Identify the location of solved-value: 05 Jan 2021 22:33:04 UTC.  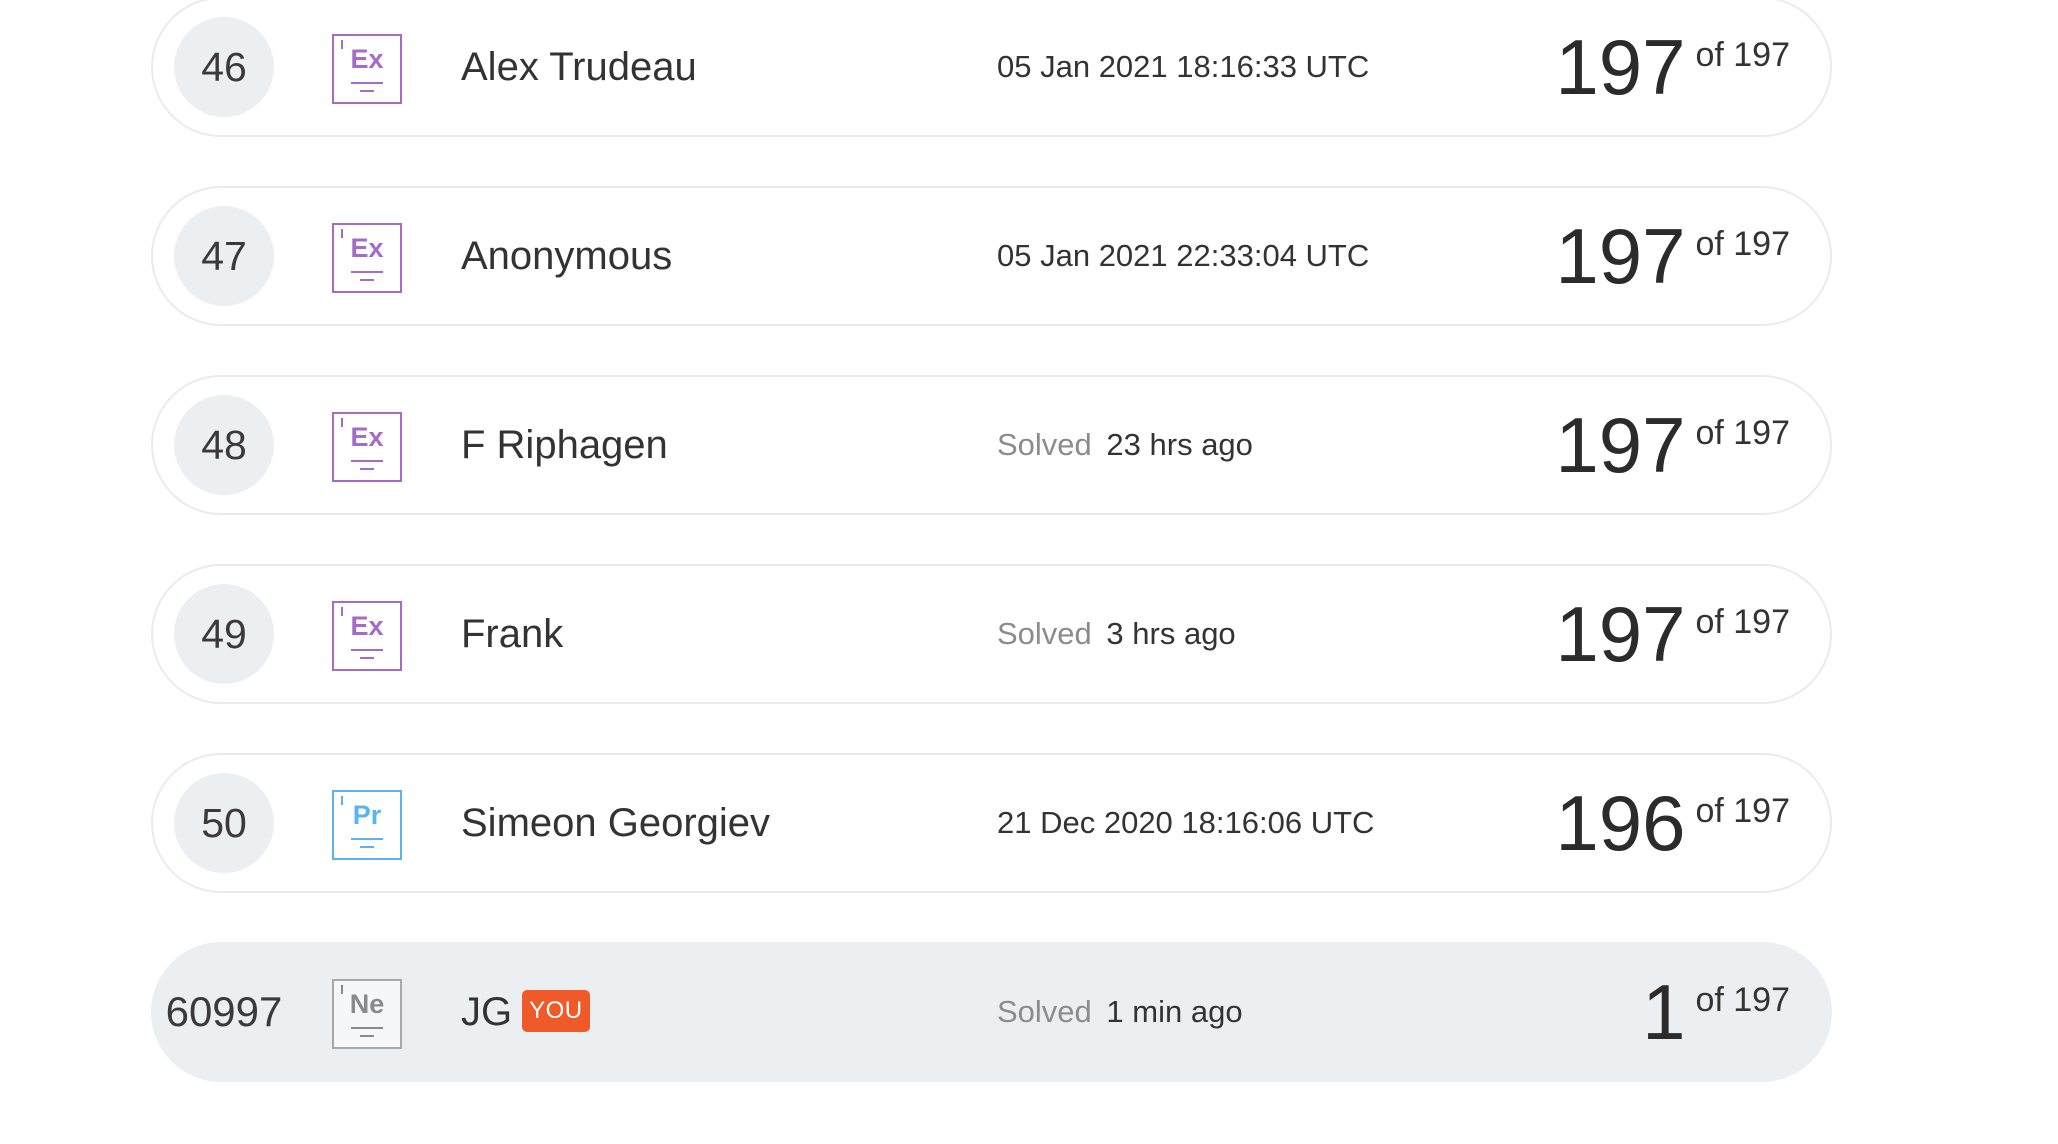
(1183, 255).